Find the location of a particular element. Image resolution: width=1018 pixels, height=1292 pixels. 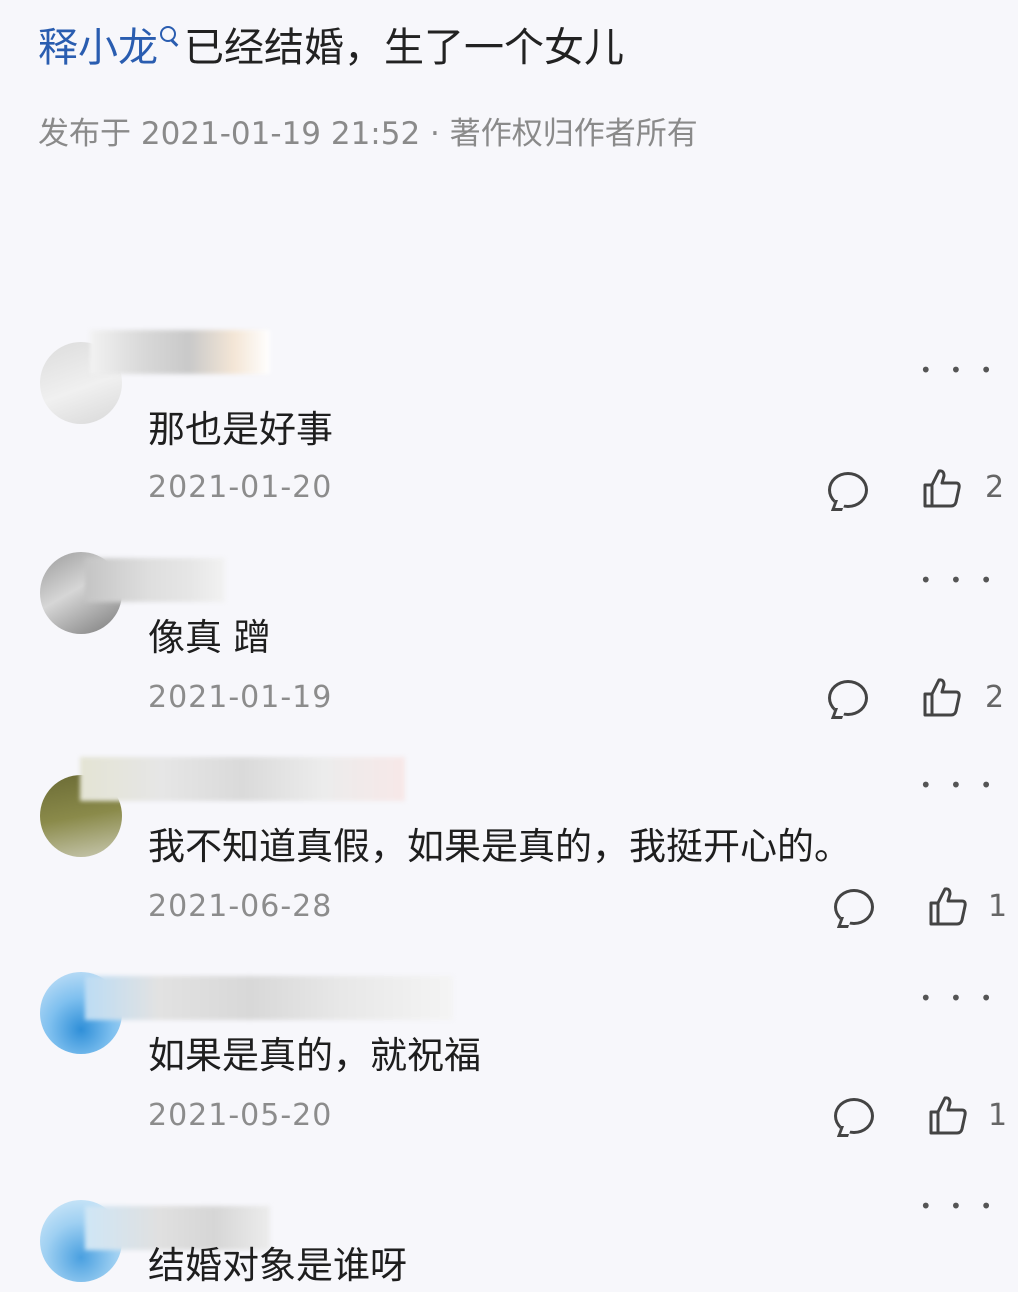

person-link: 释小龙 is located at coordinates (98, 48).